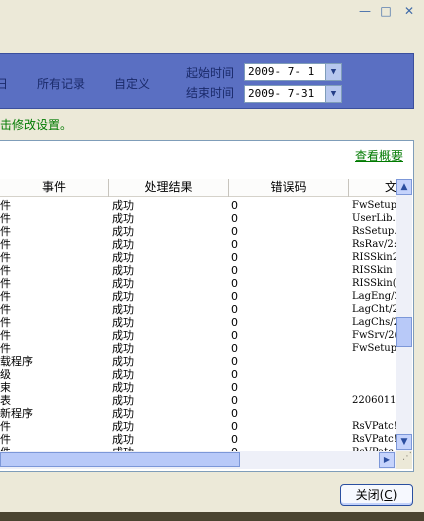 The image size is (424, 521). What do you see at coordinates (198, 400) in the screenshot?
I see `table-row: 表 成功 0 22060111` at bounding box center [198, 400].